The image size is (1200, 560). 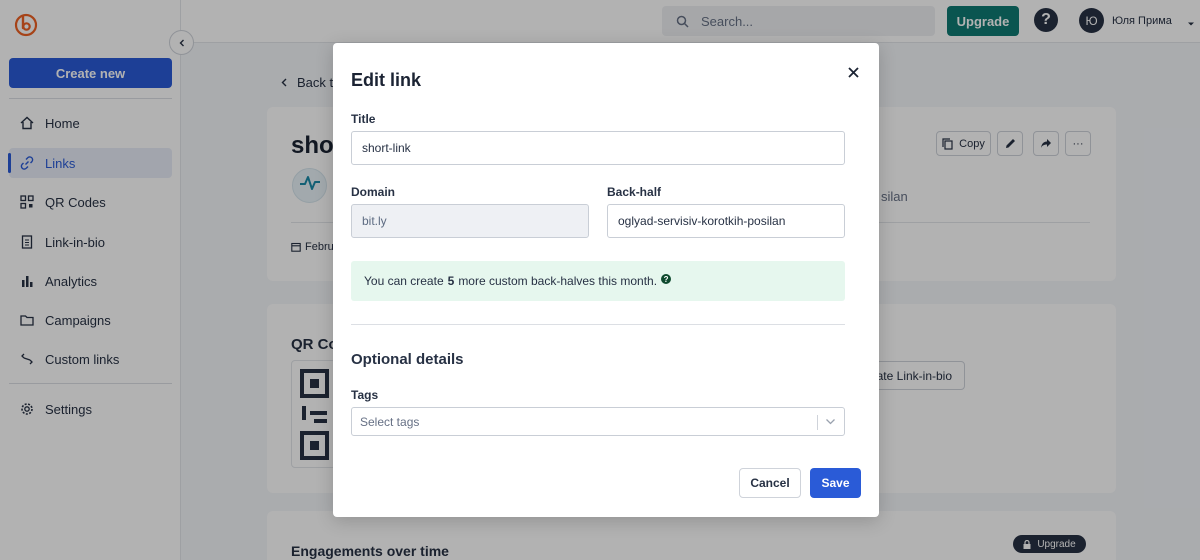 What do you see at coordinates (451, 281) in the screenshot?
I see `notice-count: 5` at bounding box center [451, 281].